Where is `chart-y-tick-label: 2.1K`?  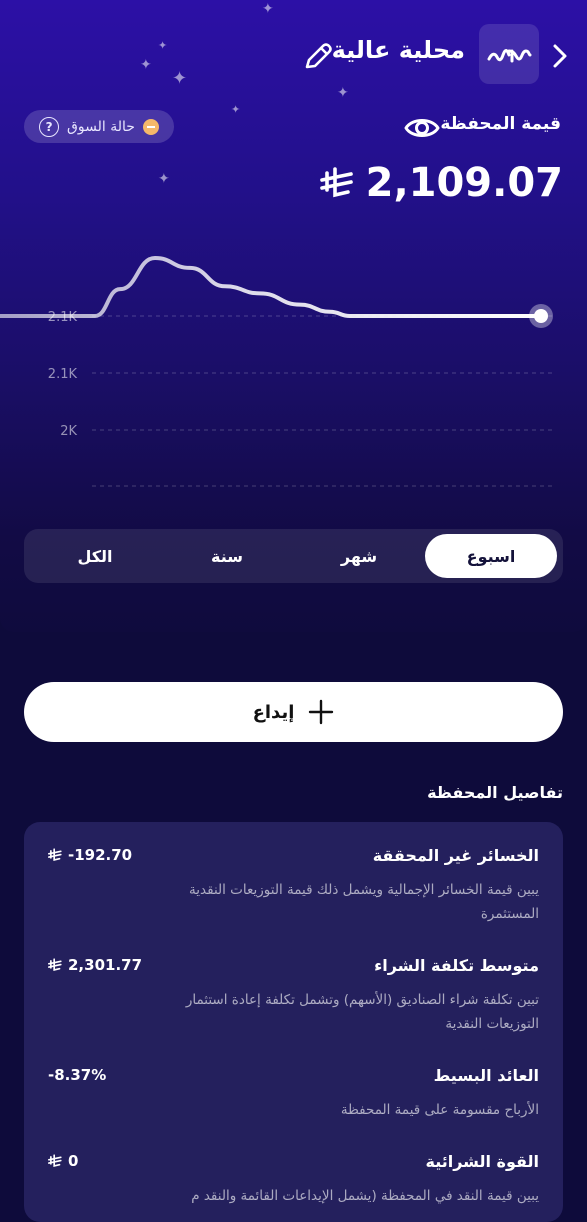
chart-y-tick-label: 2.1K is located at coordinates (63, 374).